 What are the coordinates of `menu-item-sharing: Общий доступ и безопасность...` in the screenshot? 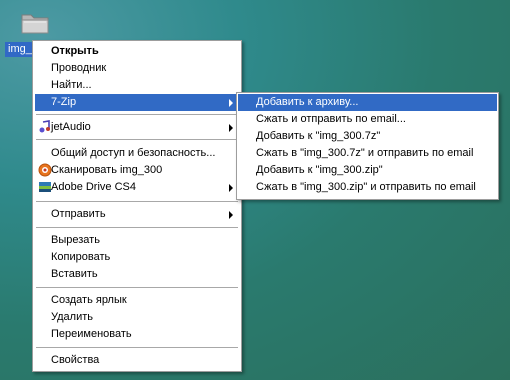 It's located at (137, 153).